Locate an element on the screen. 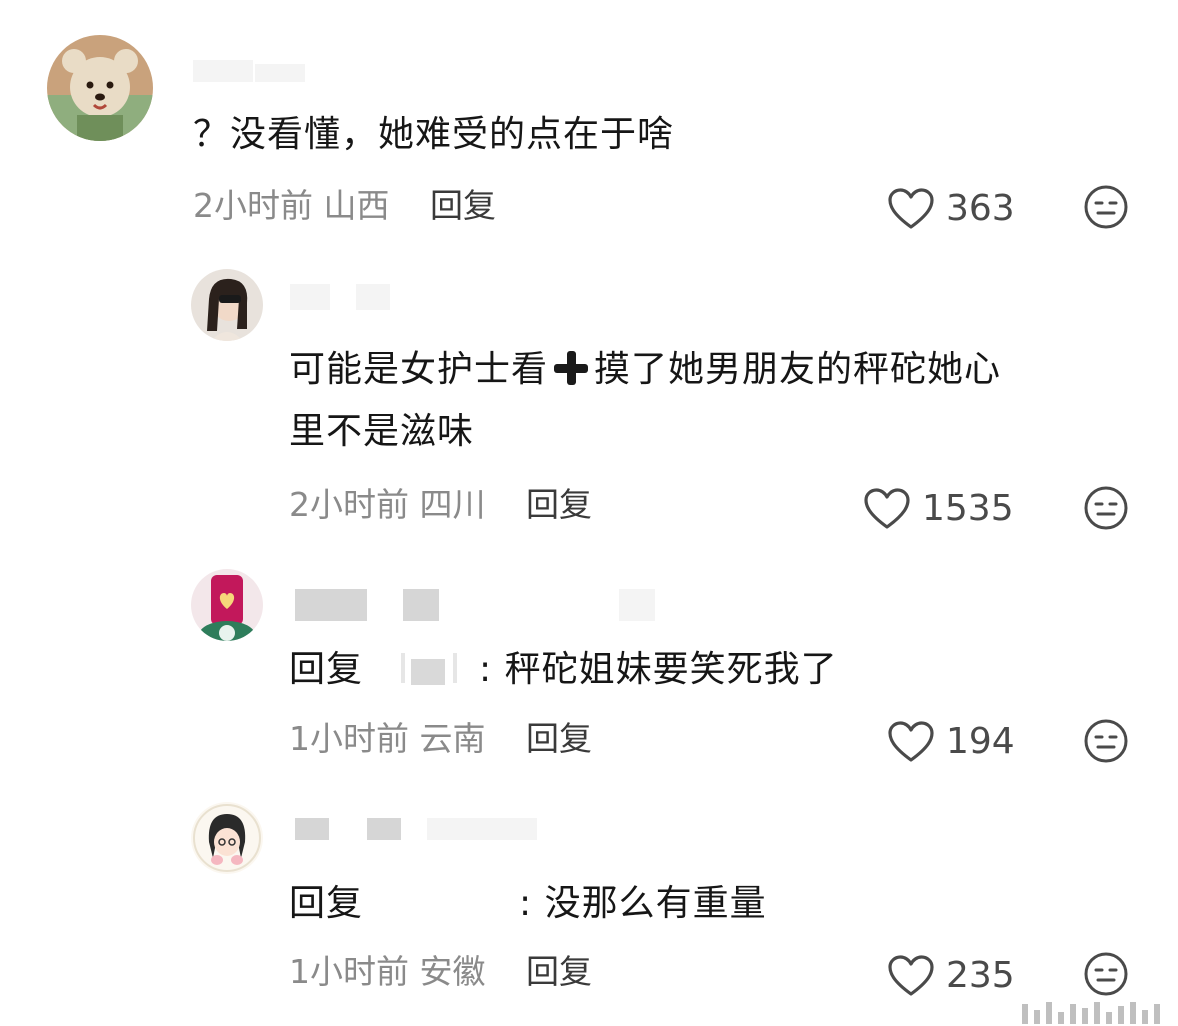 The width and height of the screenshot is (1178, 1026). teddy-bear-icon is located at coordinates (100, 88).